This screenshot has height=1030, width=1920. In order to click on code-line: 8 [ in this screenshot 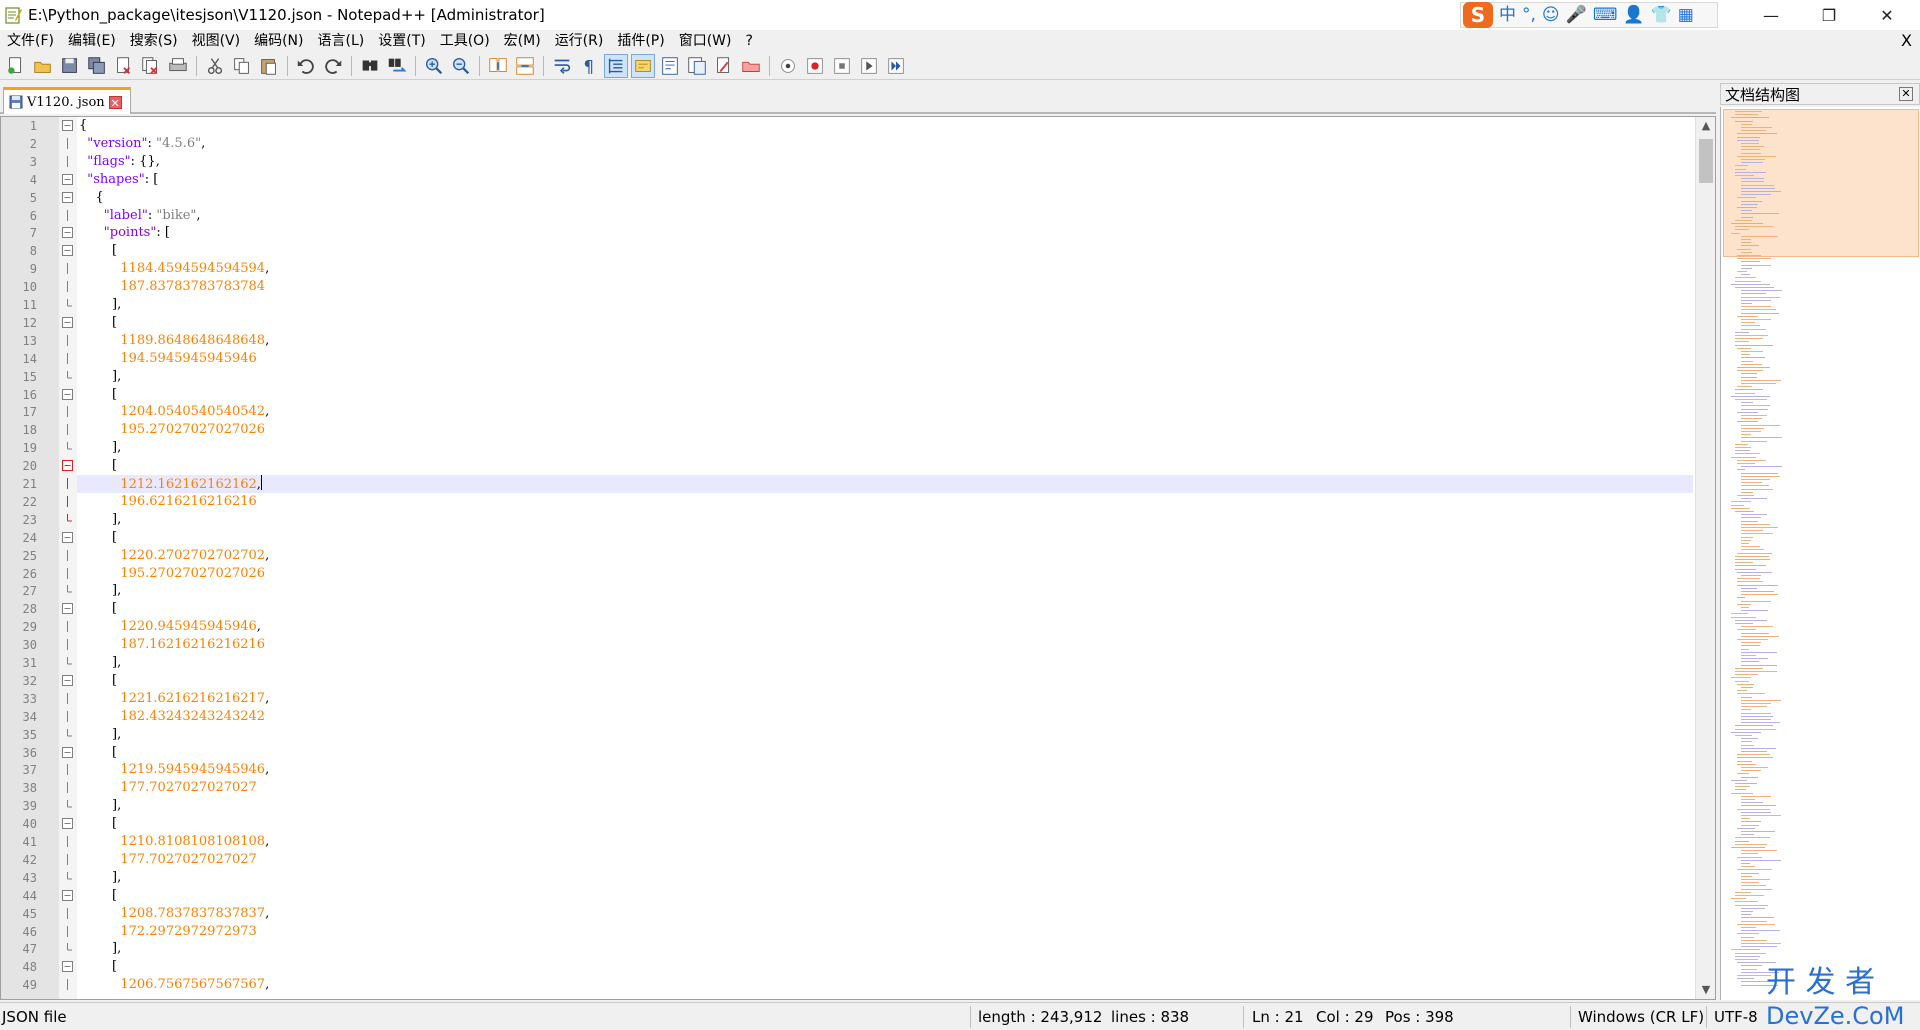, I will do `click(861, 251)`.